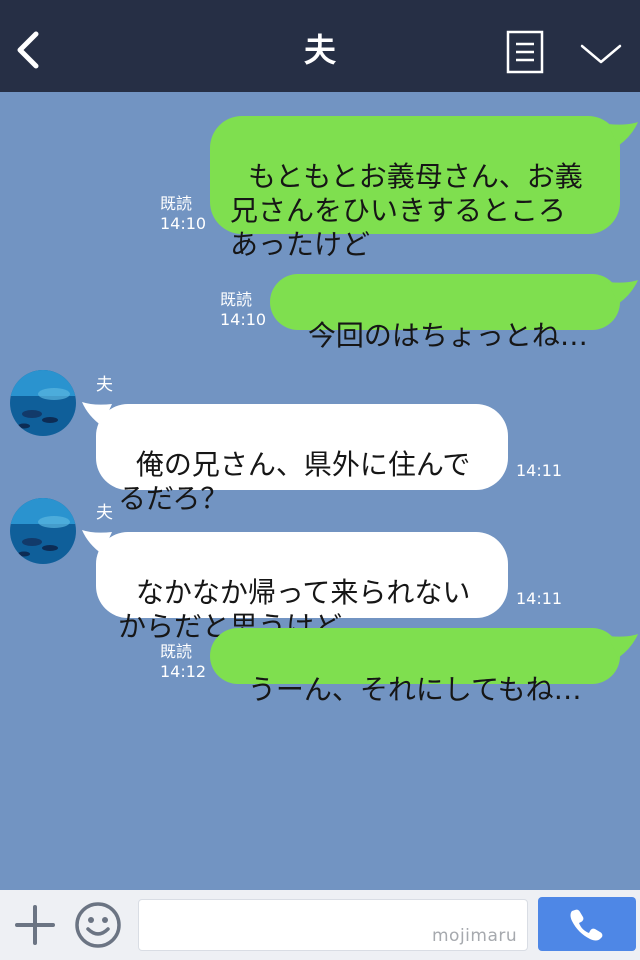 The width and height of the screenshot is (640, 960). I want to click on chat-title: 夫, so click(319, 50).